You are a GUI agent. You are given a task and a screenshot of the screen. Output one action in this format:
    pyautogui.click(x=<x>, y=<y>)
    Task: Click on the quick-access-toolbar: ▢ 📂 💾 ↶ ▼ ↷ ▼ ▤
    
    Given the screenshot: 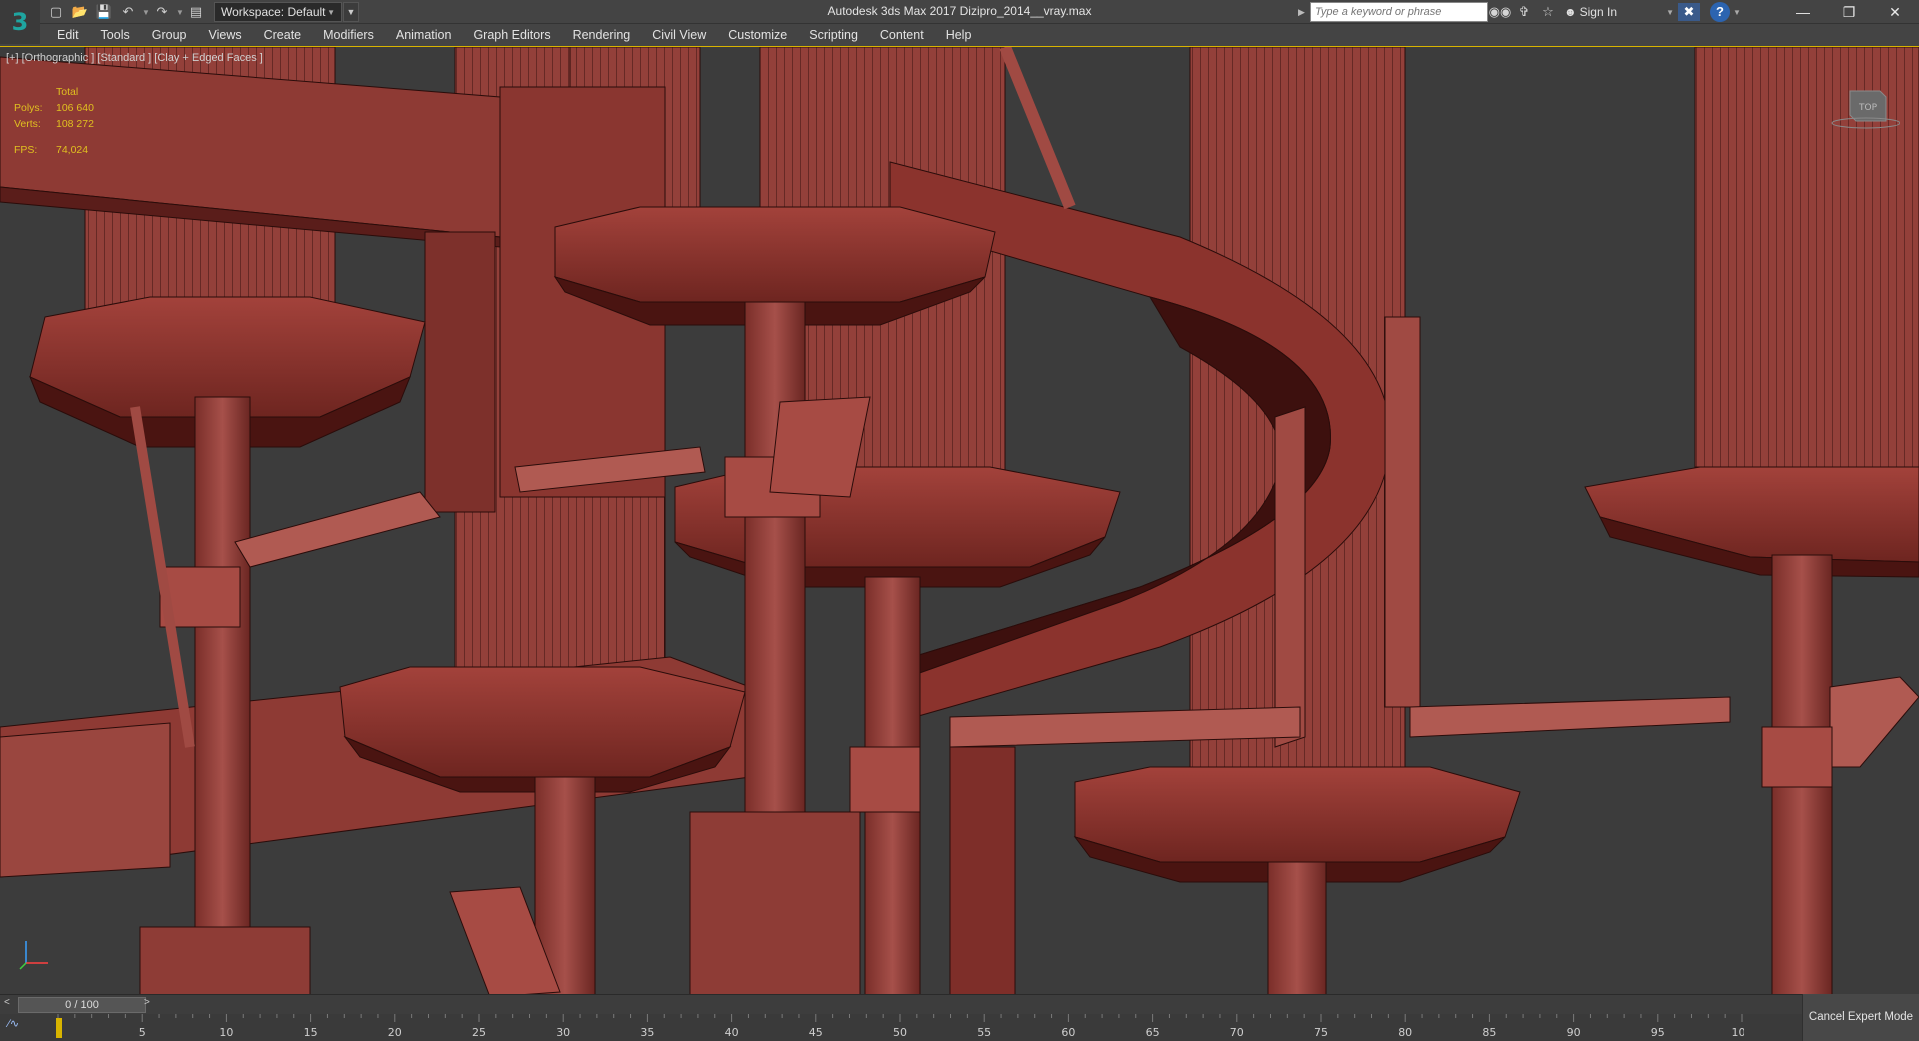 What is the action you would take?
    pyautogui.click(x=126, y=12)
    